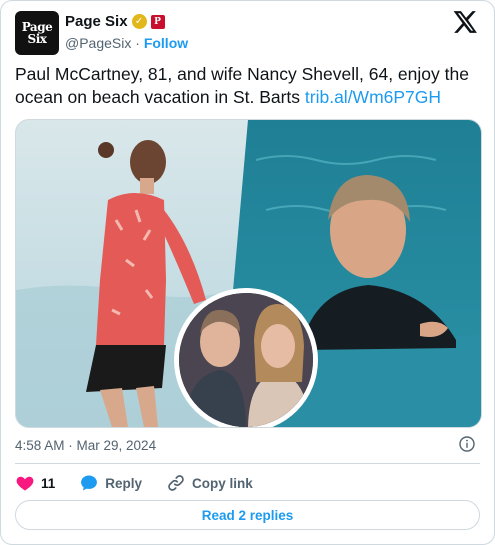 The width and height of the screenshot is (495, 545). Describe the element at coordinates (146, 483) in the screenshot. I see `action-bar: 11 Reply Copy link` at that location.